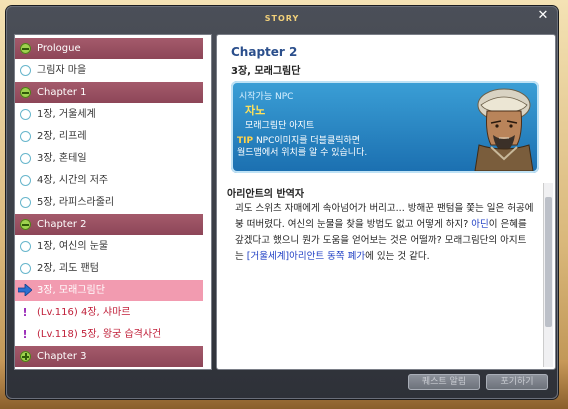 The image size is (568, 409). What do you see at coordinates (266, 97) in the screenshot?
I see `npc-role: 시작가능 NPC` at bounding box center [266, 97].